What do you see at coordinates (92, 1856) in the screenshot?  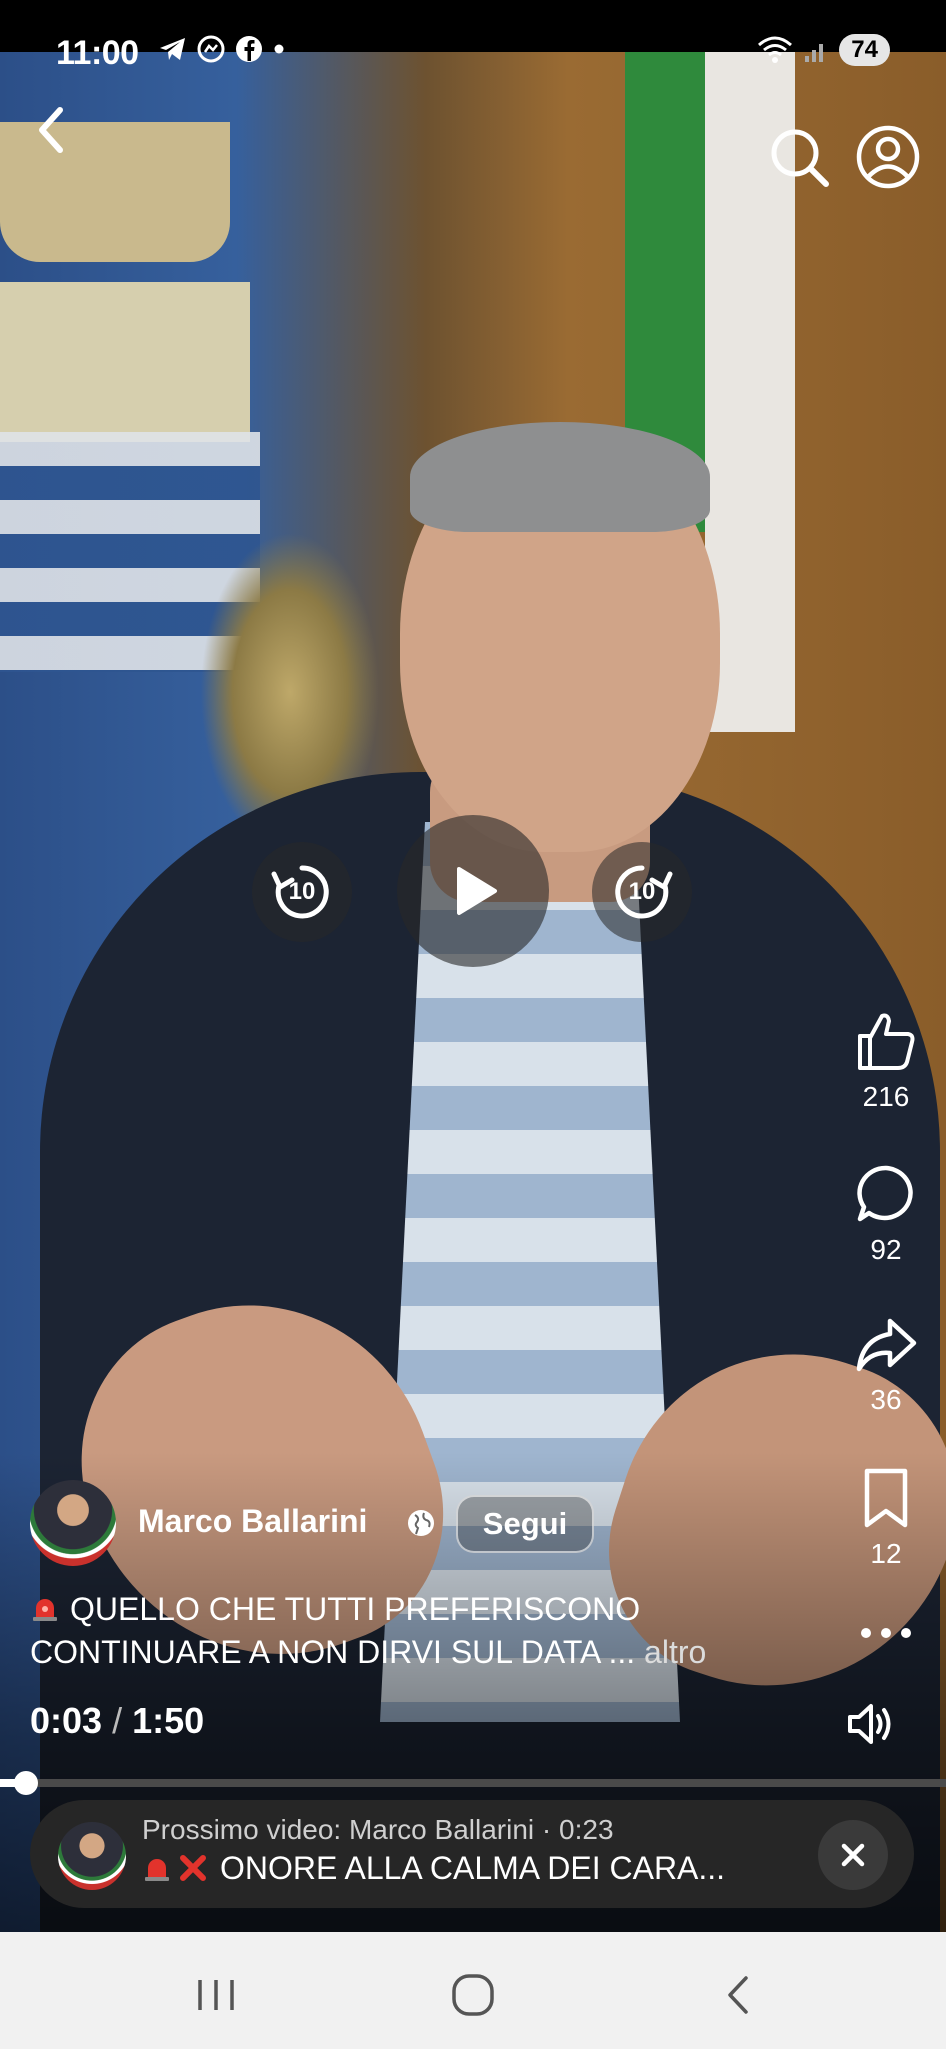 I see `next-video-avatar` at bounding box center [92, 1856].